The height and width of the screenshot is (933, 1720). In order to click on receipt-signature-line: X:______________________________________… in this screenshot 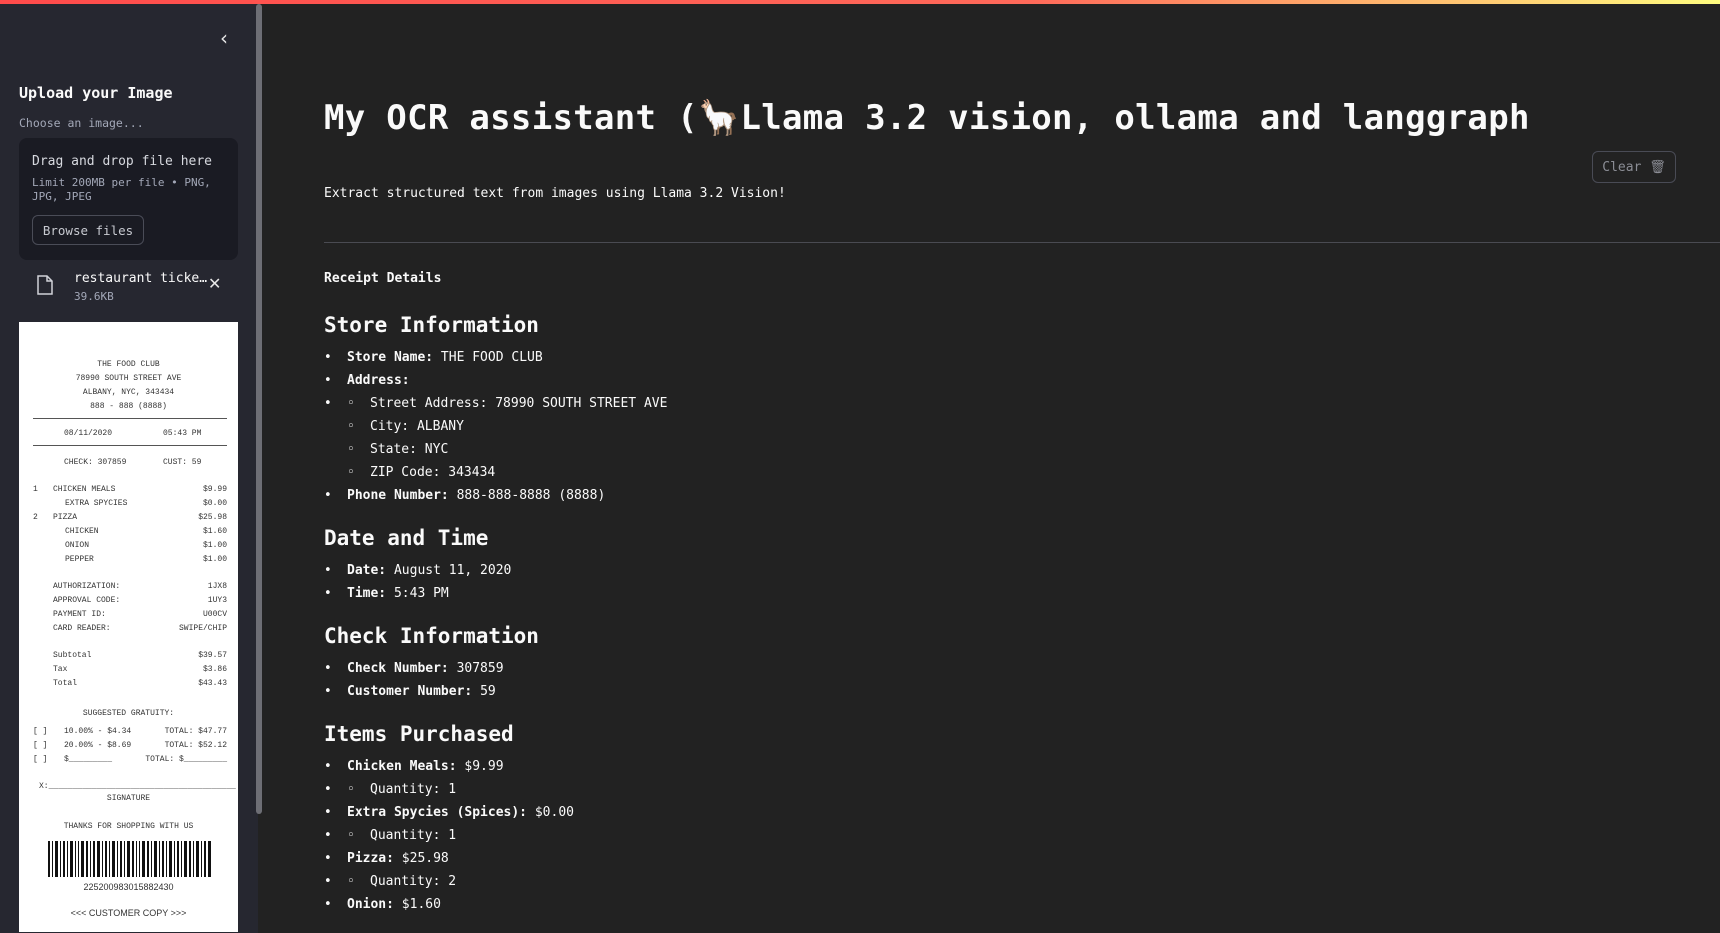, I will do `click(137, 786)`.